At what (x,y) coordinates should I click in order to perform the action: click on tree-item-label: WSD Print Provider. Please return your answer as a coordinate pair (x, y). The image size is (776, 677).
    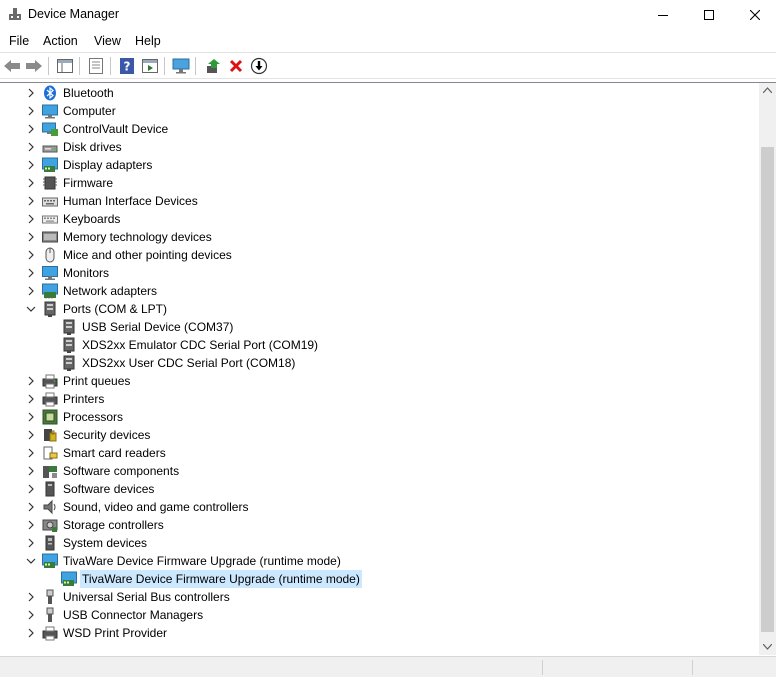
    Looking at the image, I should click on (115, 633).